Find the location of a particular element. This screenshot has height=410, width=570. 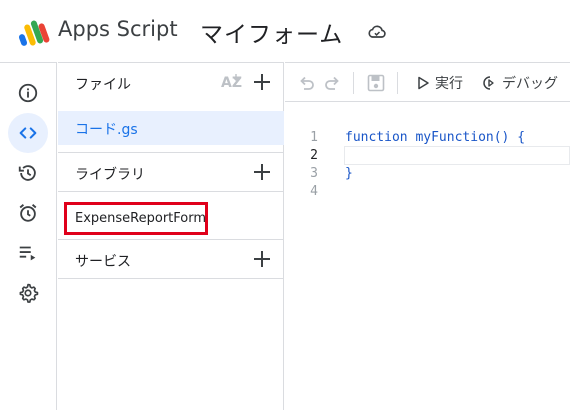

editor-button is located at coordinates (28, 133).